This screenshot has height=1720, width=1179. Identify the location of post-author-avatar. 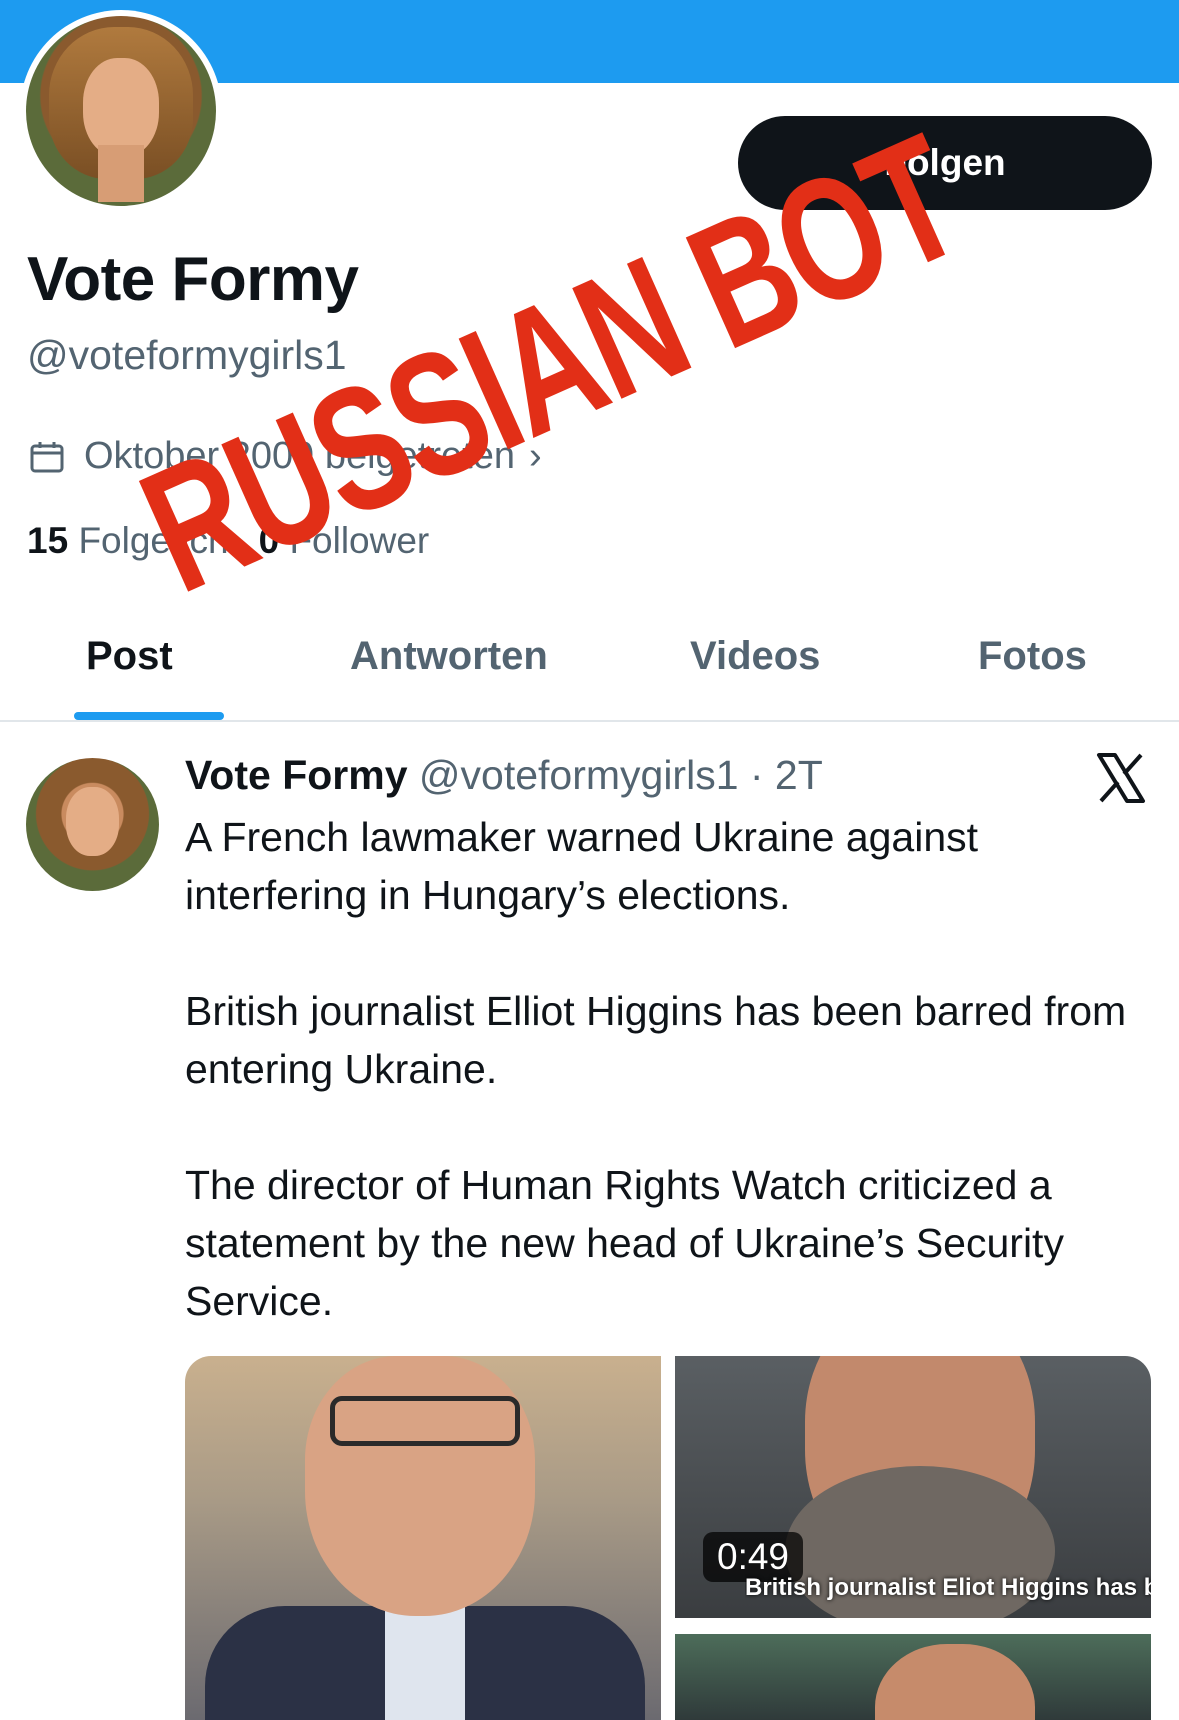
(92, 824).